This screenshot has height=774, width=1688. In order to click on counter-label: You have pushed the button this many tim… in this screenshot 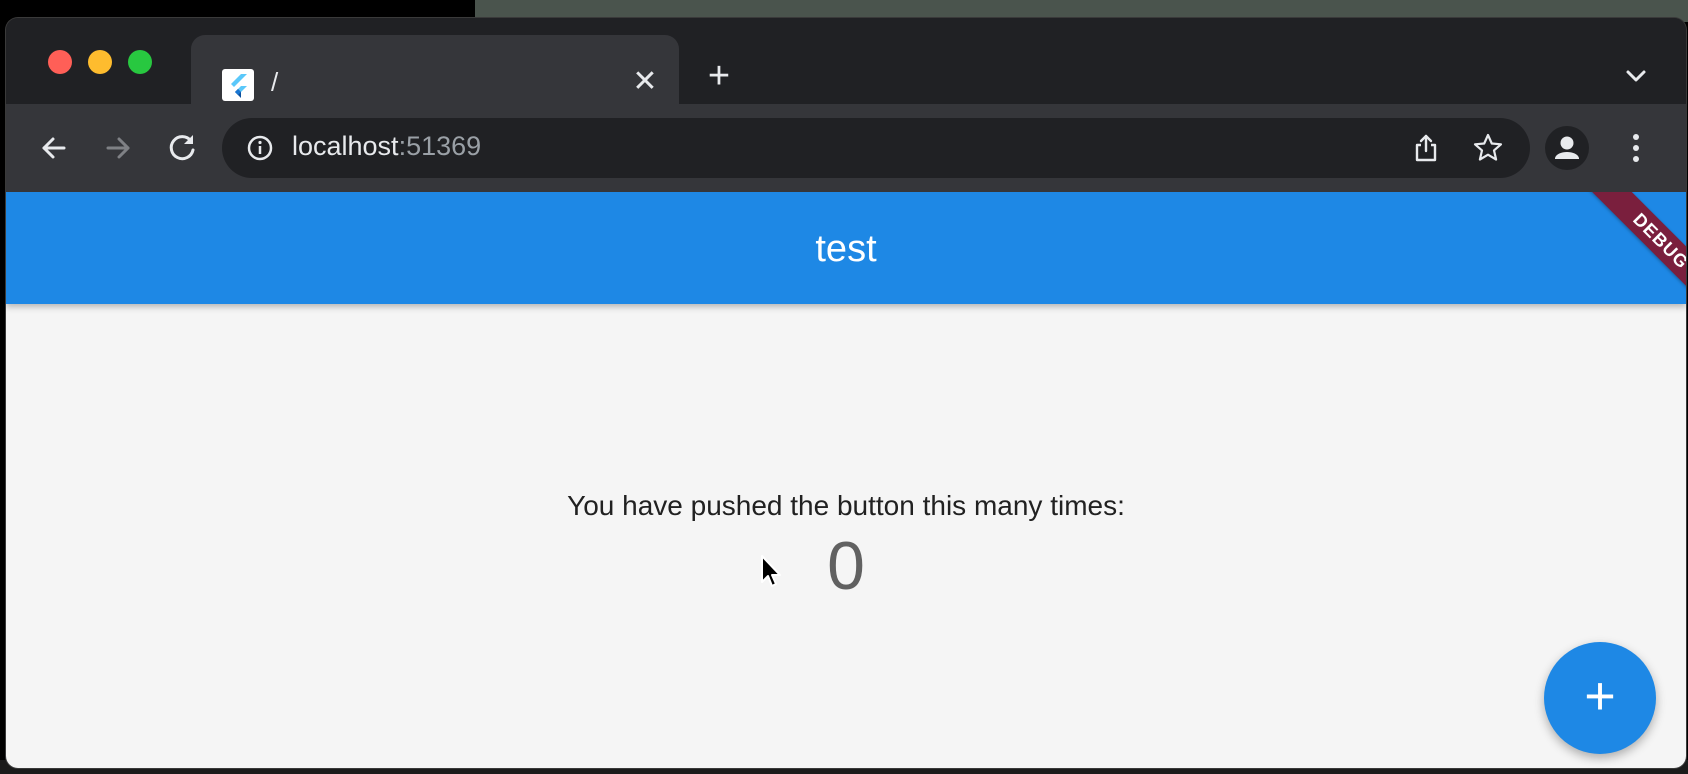, I will do `click(846, 505)`.